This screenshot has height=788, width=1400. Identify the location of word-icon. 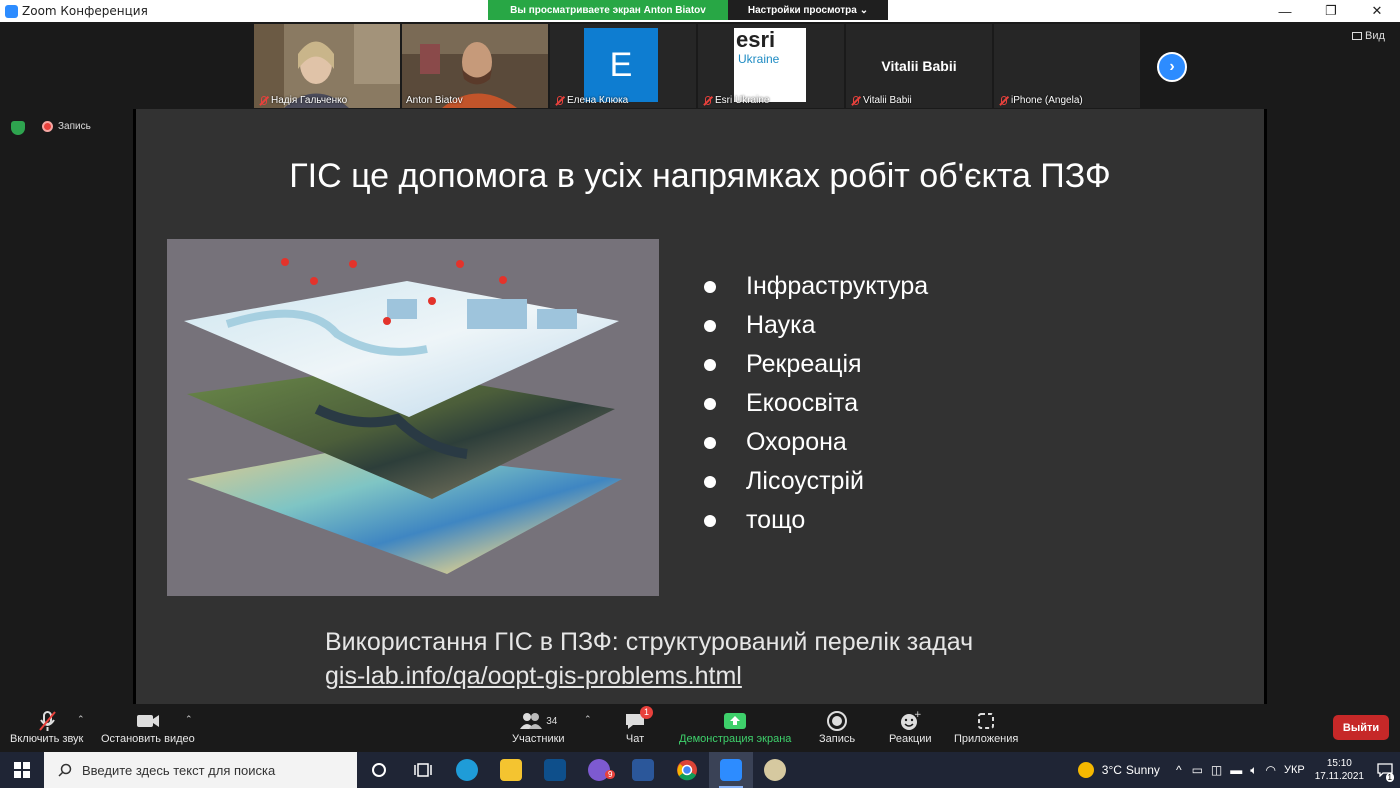
(643, 770).